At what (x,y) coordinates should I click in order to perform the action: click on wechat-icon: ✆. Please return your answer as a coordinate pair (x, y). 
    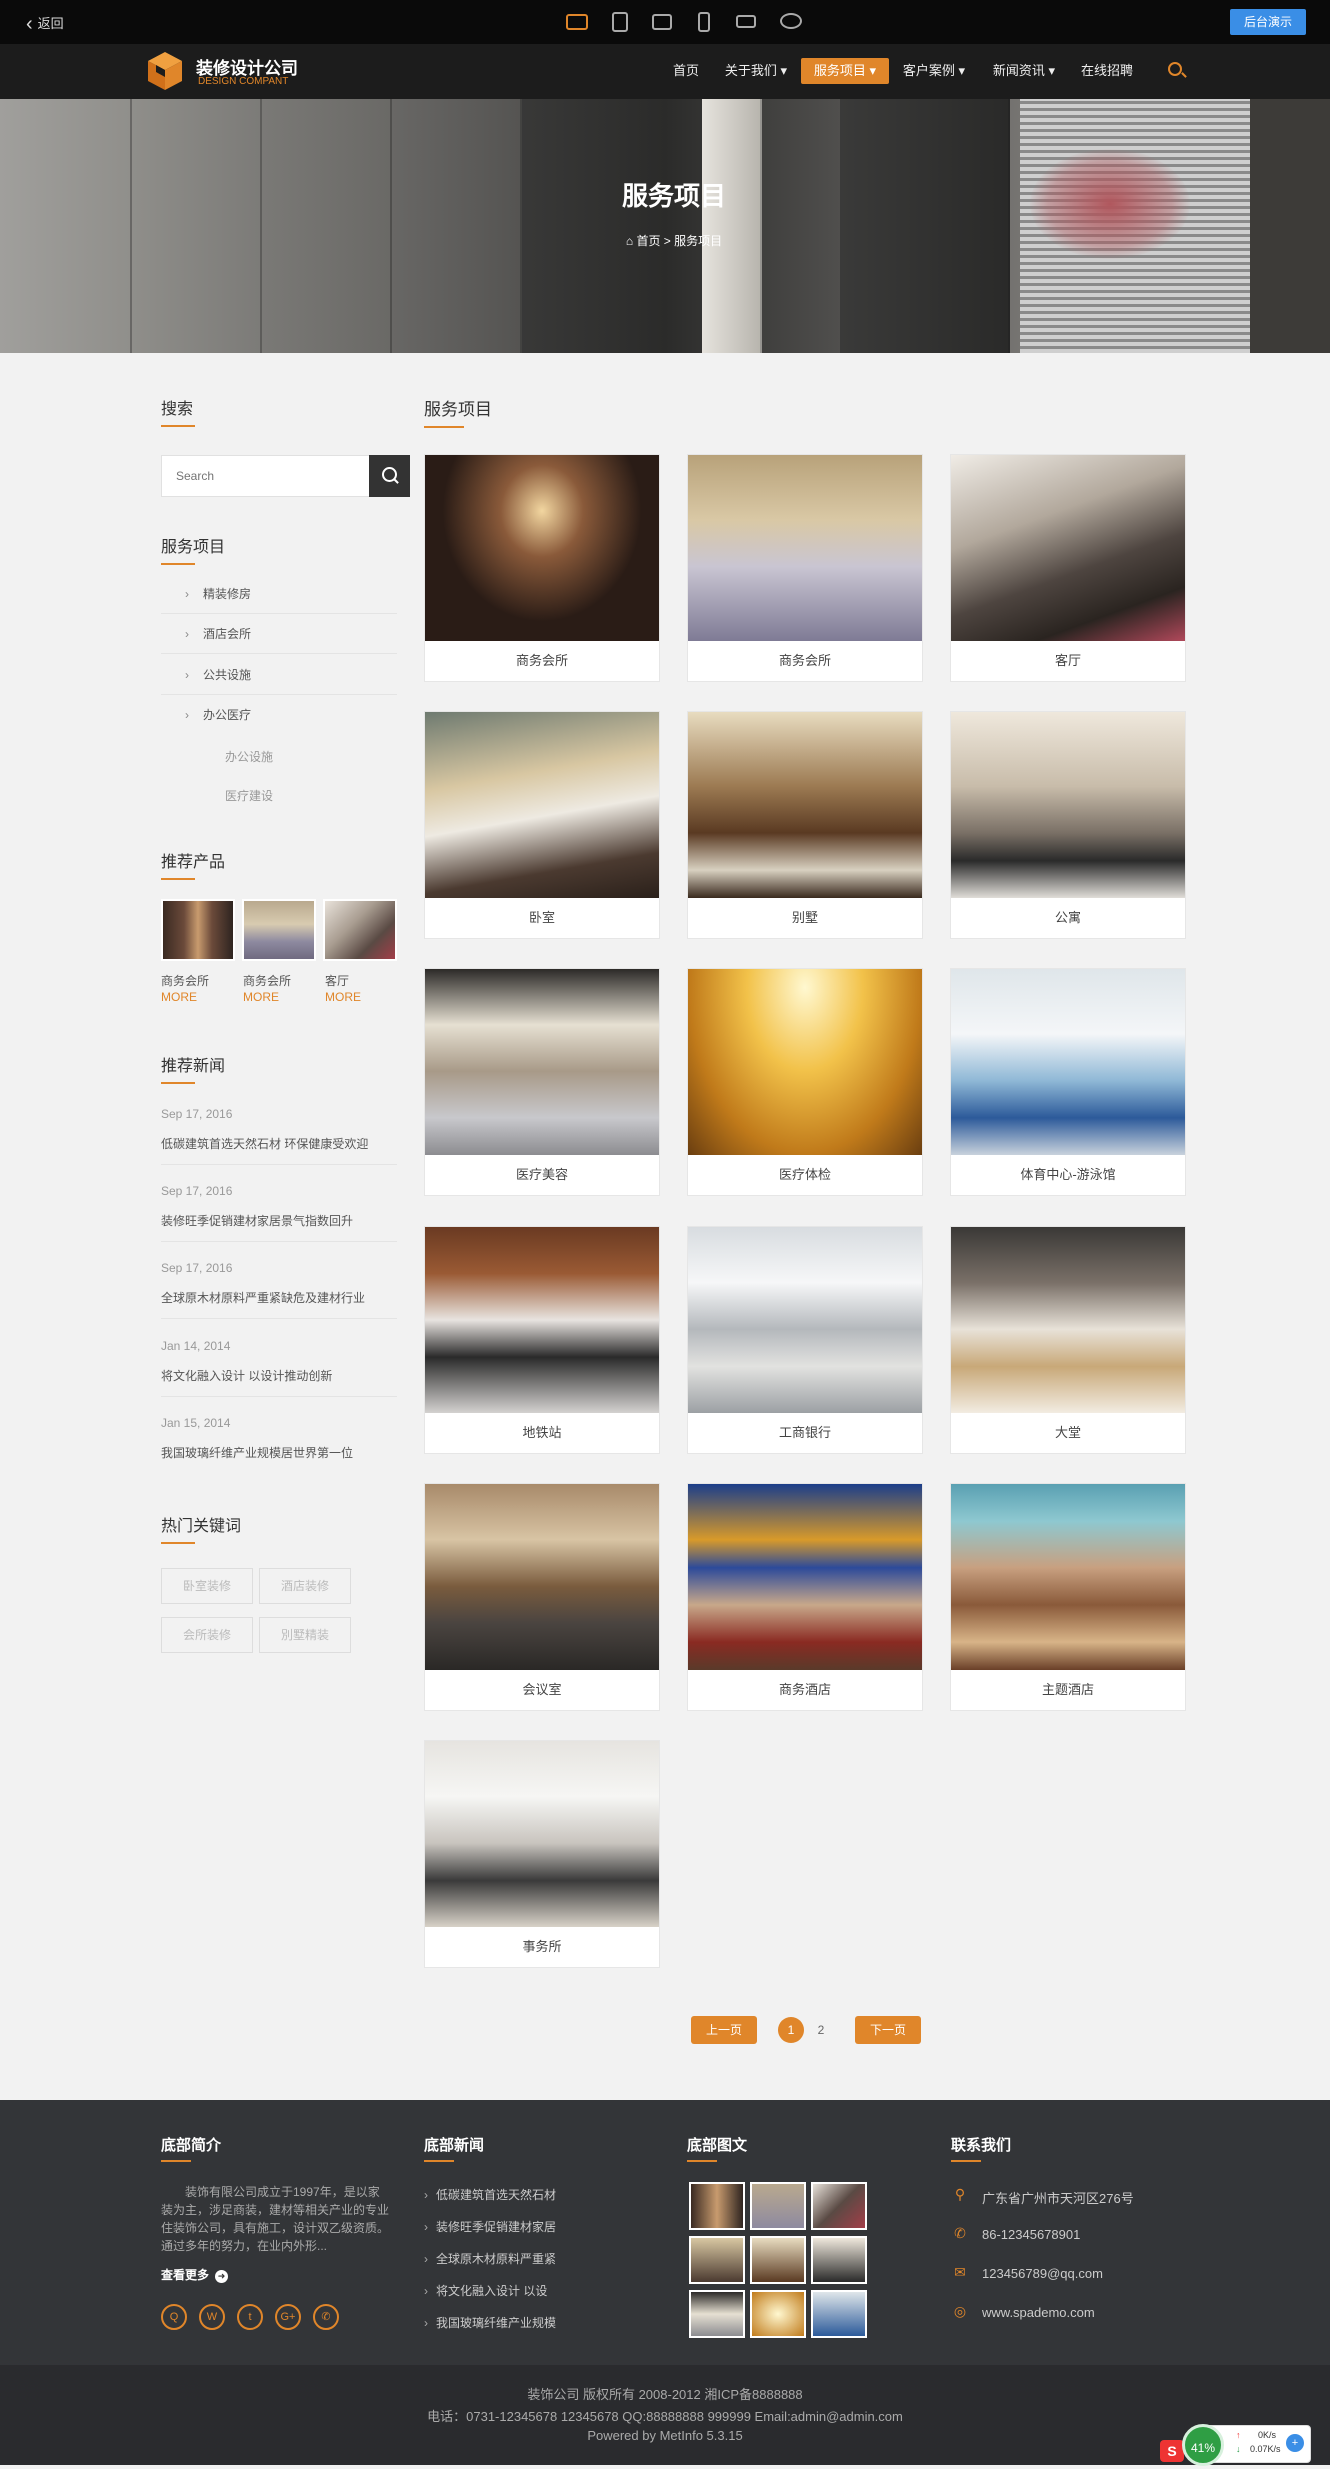
    Looking at the image, I should click on (326, 2317).